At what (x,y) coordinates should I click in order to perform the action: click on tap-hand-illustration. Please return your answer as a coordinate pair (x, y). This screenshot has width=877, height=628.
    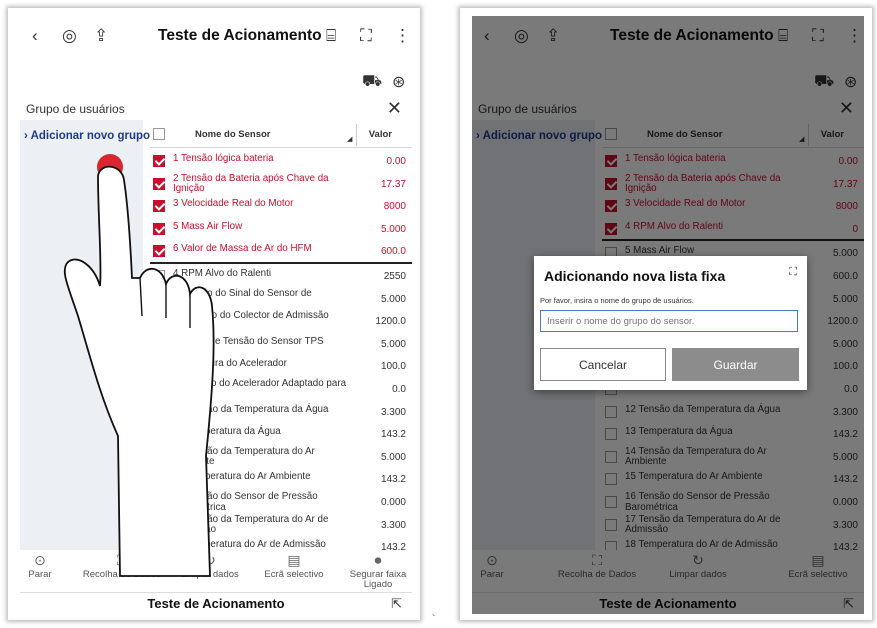
    Looking at the image, I should click on (139, 365).